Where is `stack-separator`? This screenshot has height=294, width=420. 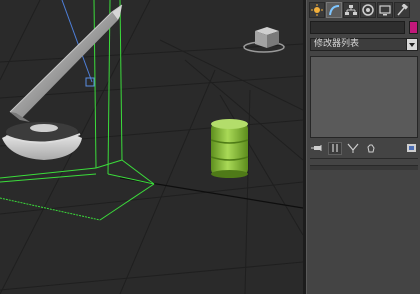
stack-separator is located at coordinates (364, 158).